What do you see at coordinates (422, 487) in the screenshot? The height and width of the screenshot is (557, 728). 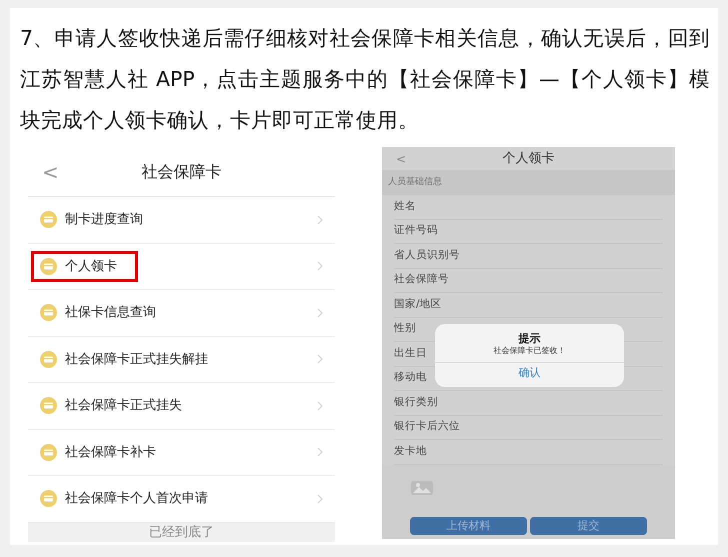 I see `image-icon` at bounding box center [422, 487].